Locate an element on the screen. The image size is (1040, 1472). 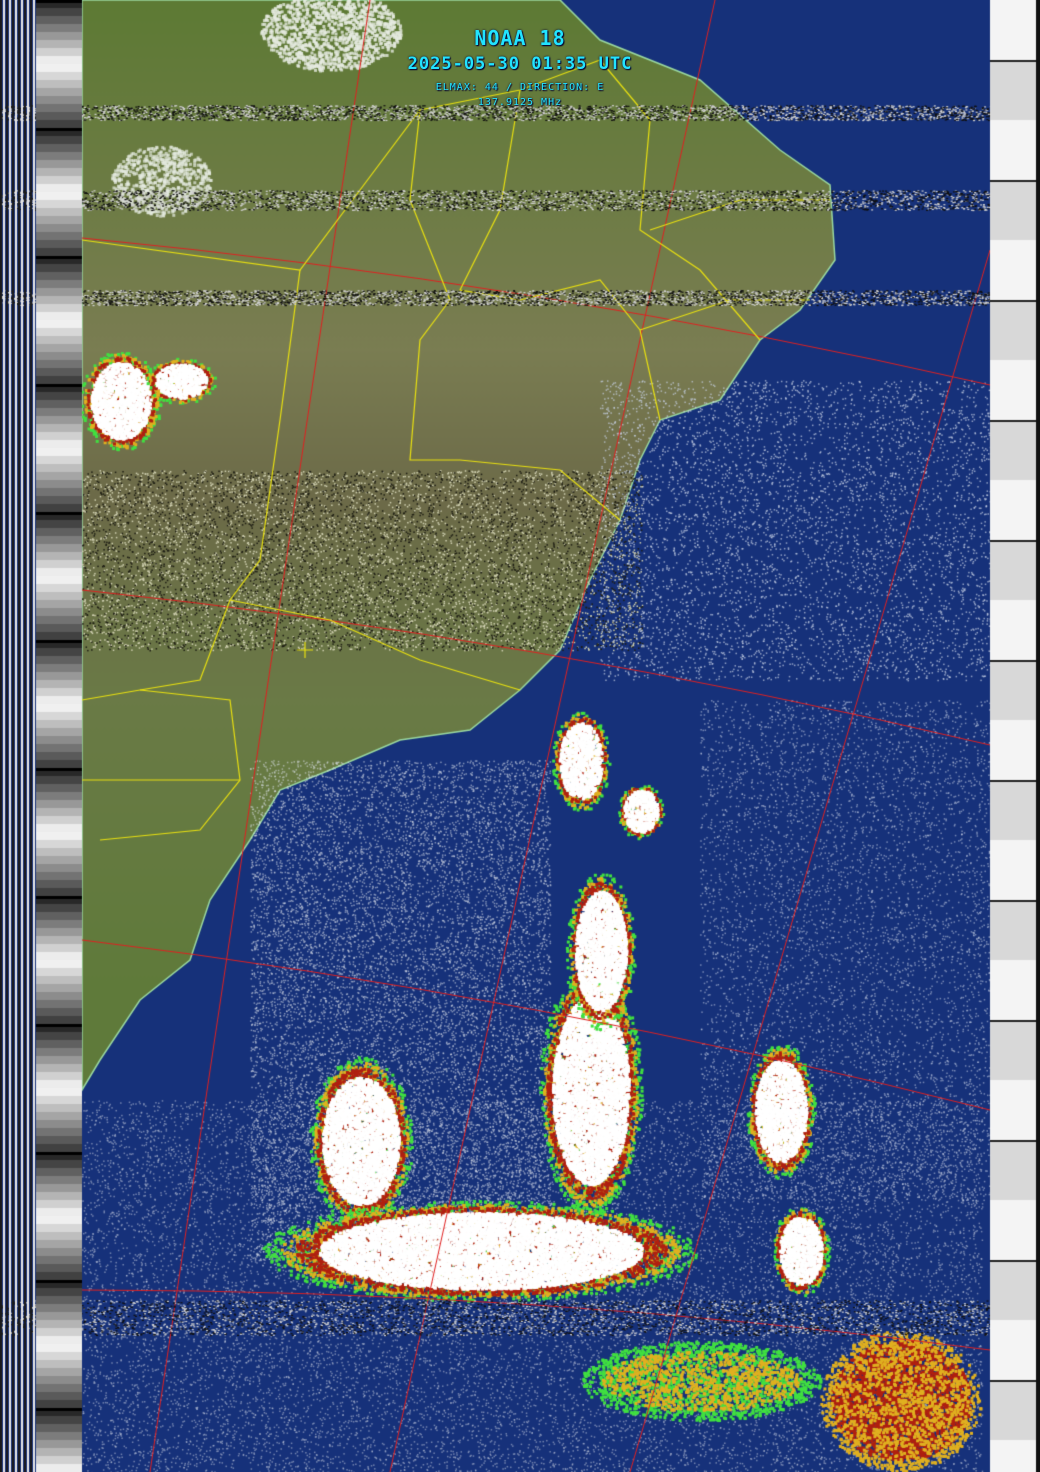
pass-timestamp: 2025-05-30 01:35 UTC is located at coordinates (520, 64).